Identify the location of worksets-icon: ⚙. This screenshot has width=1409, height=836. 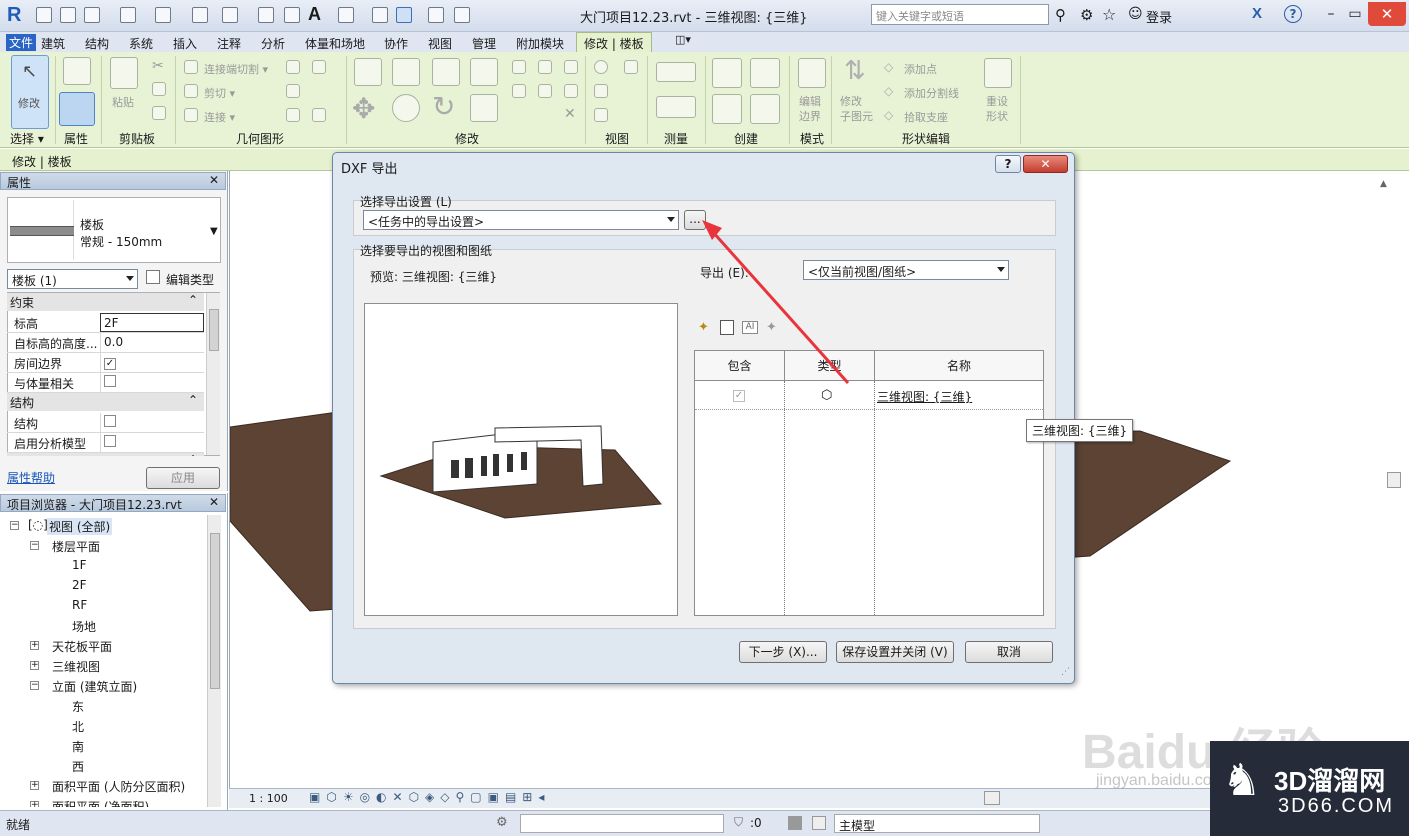
(502, 822).